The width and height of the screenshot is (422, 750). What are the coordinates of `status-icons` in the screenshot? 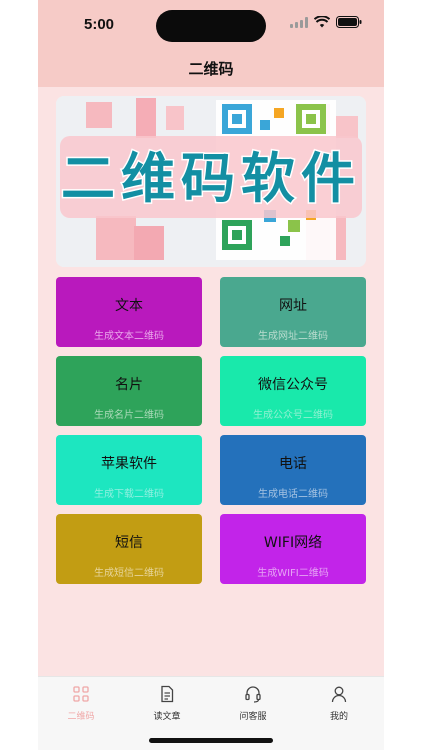 It's located at (326, 22).